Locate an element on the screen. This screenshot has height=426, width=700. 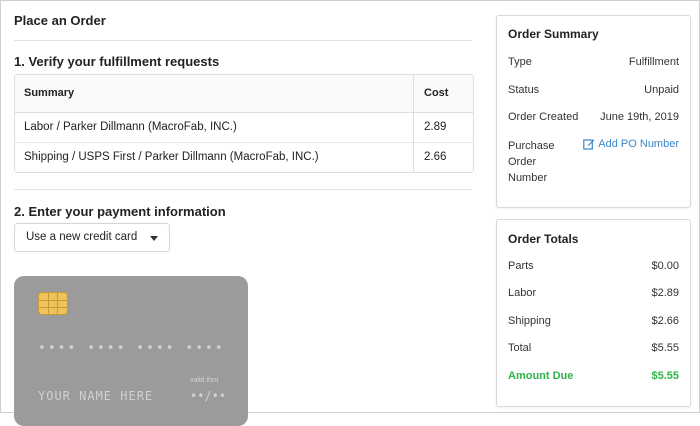
edit-icon is located at coordinates (589, 144).